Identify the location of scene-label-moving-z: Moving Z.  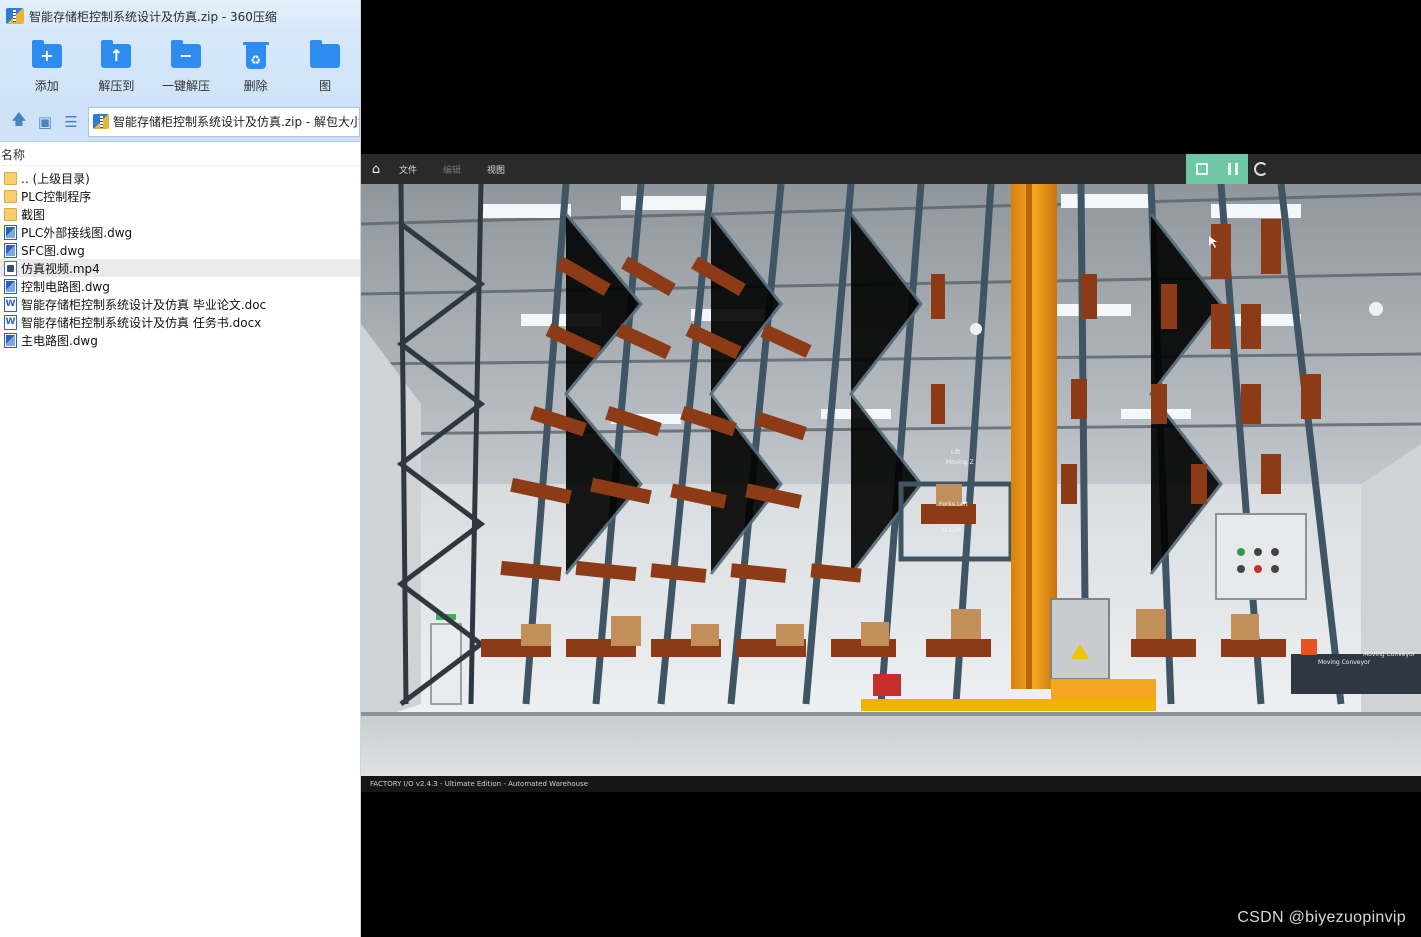
(960, 462).